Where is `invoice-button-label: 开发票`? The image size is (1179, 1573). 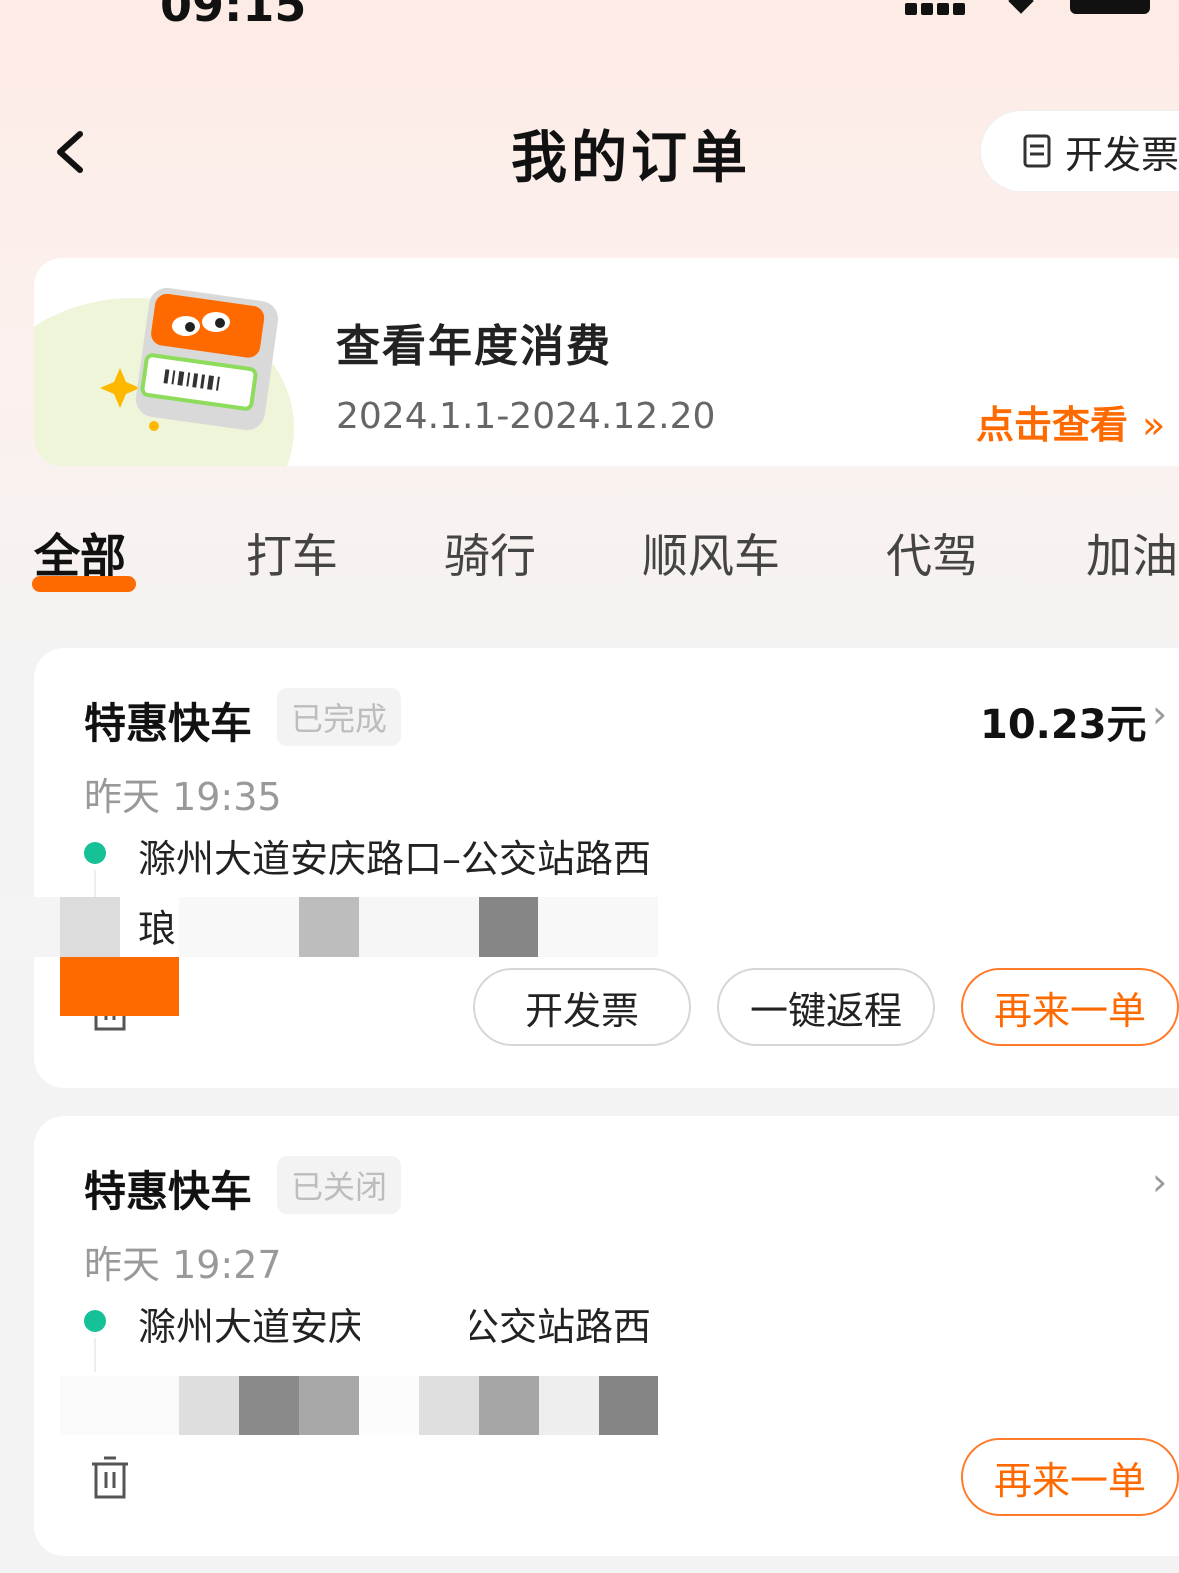 invoice-button-label: 开发票 is located at coordinates (1122, 154).